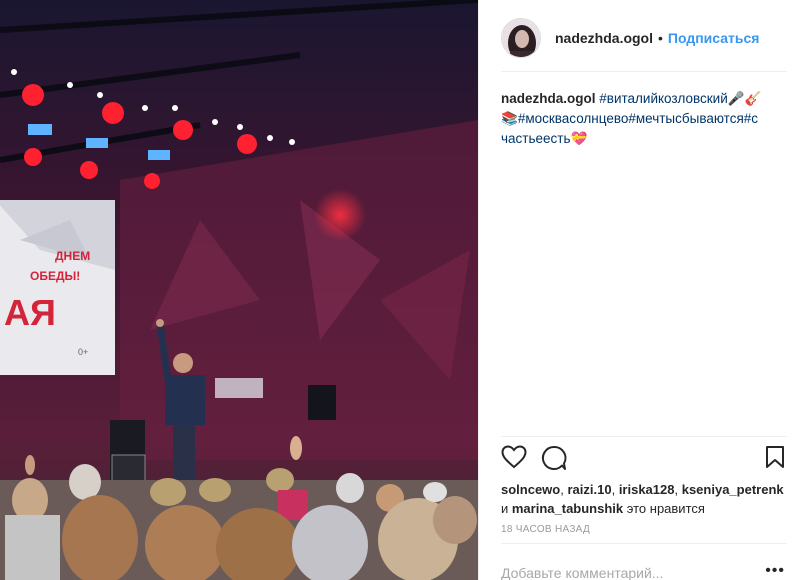 This screenshot has height=580, width=797. I want to click on follow-button: Подписаться, so click(714, 38).